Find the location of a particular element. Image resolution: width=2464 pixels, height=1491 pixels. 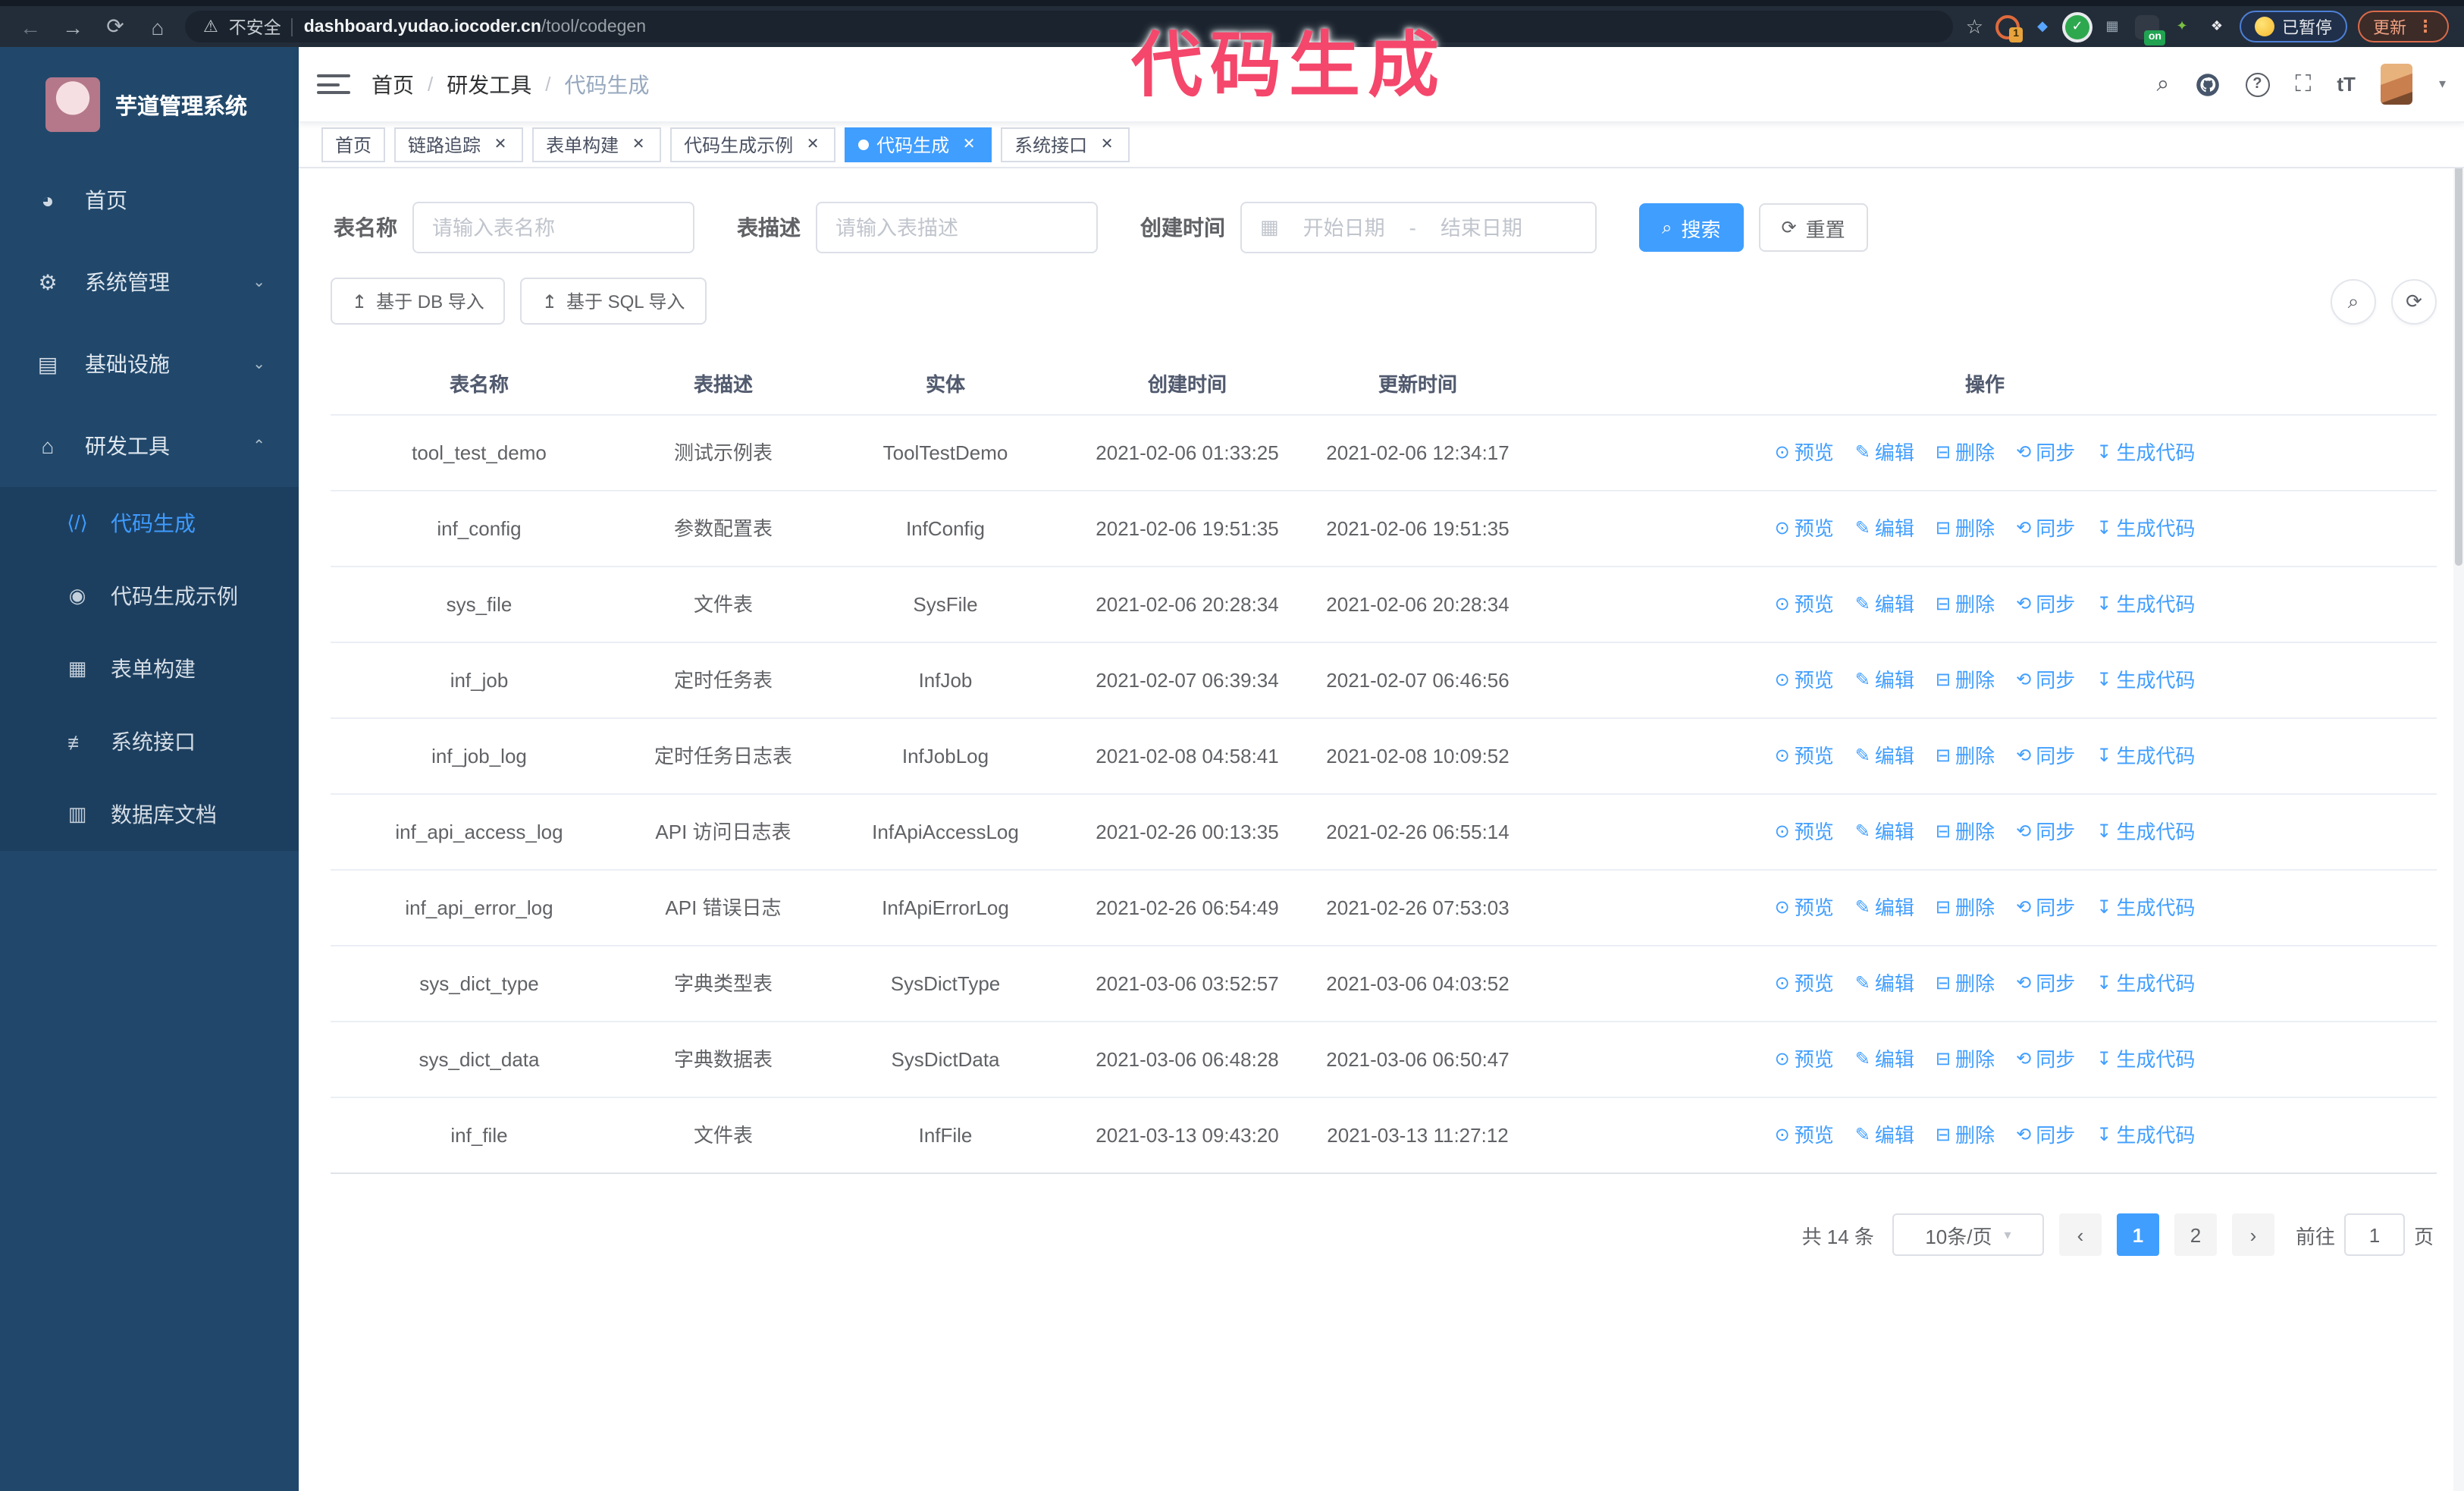

tab: 系统接口 ✕ is located at coordinates (1066, 144).